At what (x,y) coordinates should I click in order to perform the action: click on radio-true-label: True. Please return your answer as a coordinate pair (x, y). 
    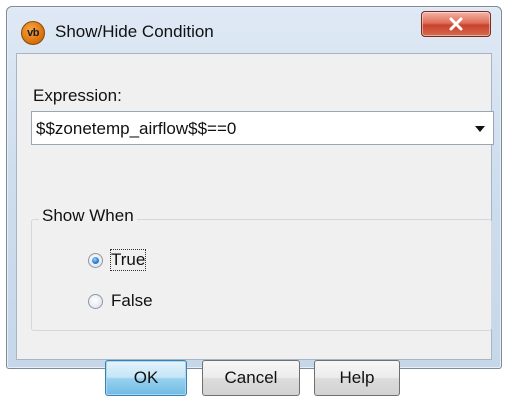
    Looking at the image, I should click on (128, 260).